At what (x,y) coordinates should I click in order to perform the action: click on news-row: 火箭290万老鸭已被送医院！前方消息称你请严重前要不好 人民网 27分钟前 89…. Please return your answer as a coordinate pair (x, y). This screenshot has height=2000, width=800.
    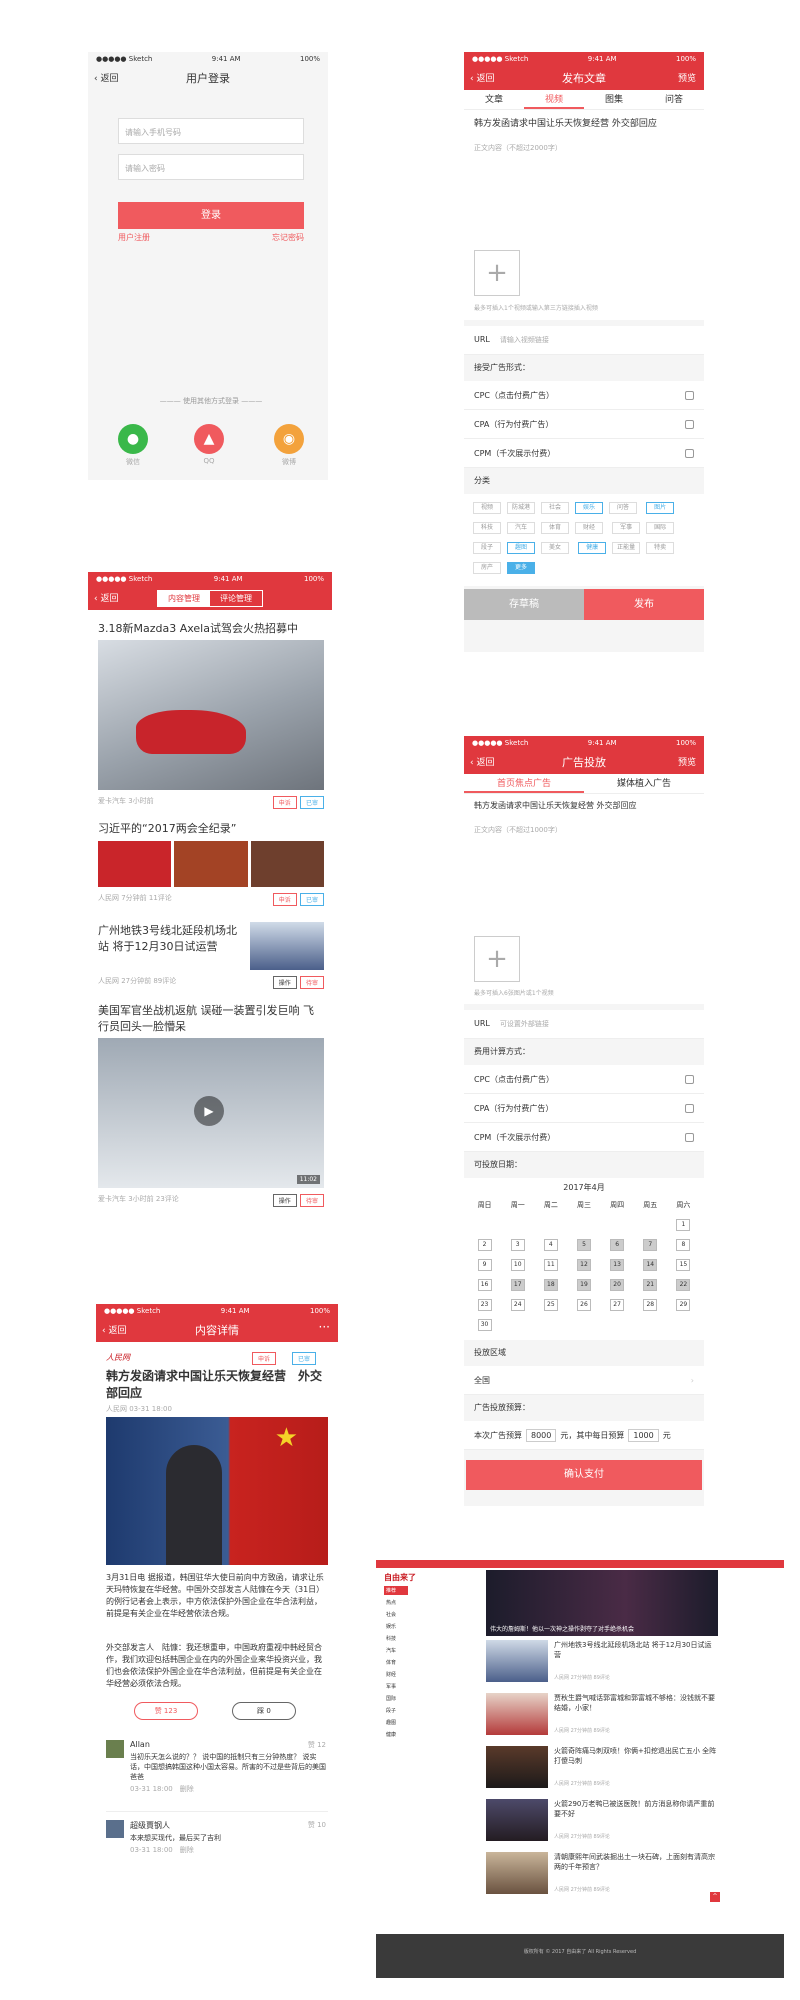
    Looking at the image, I should click on (602, 1824).